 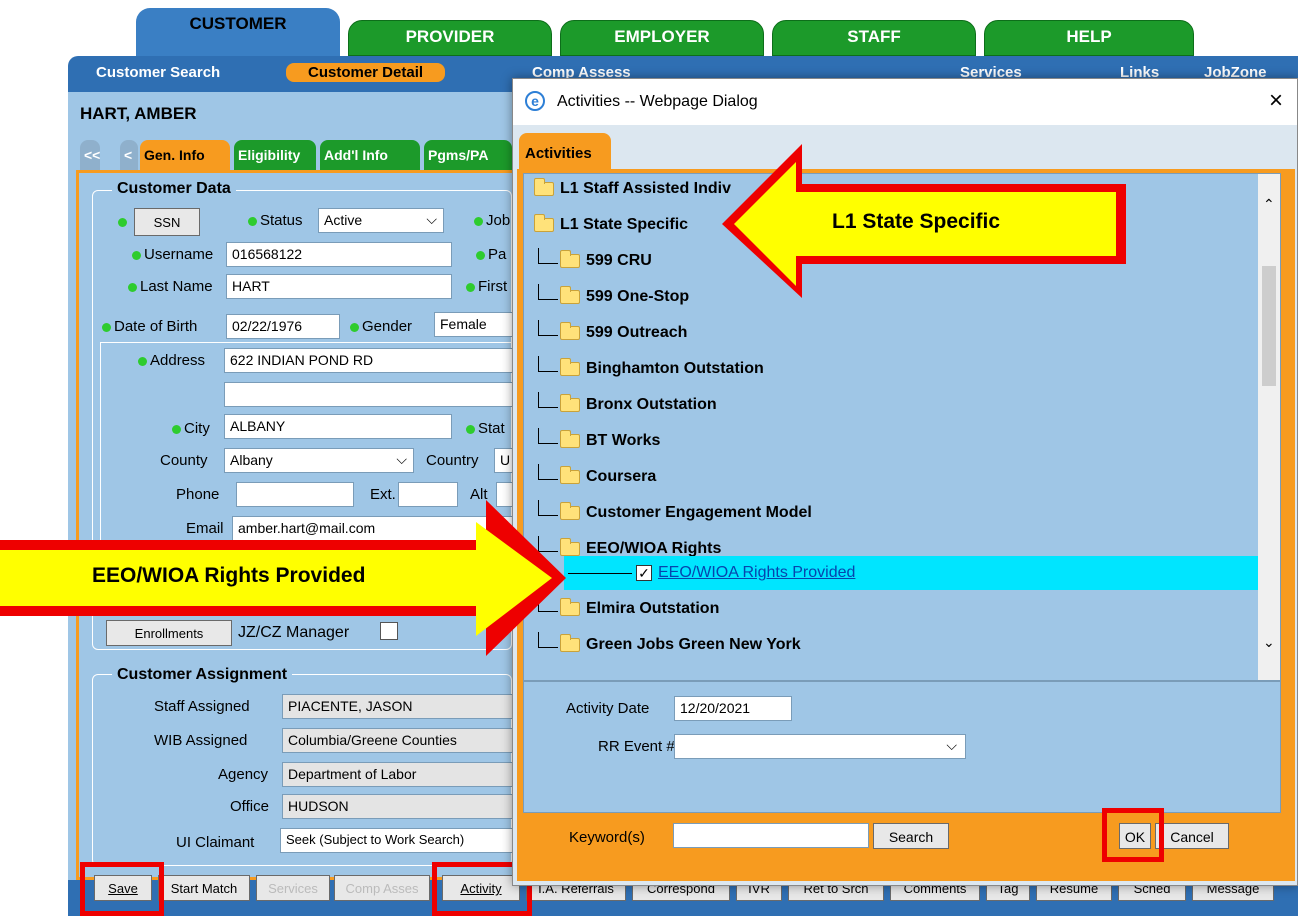 What do you see at coordinates (1269, 427) in the screenshot?
I see `tree-scrollbar: ⌃ ⌄` at bounding box center [1269, 427].